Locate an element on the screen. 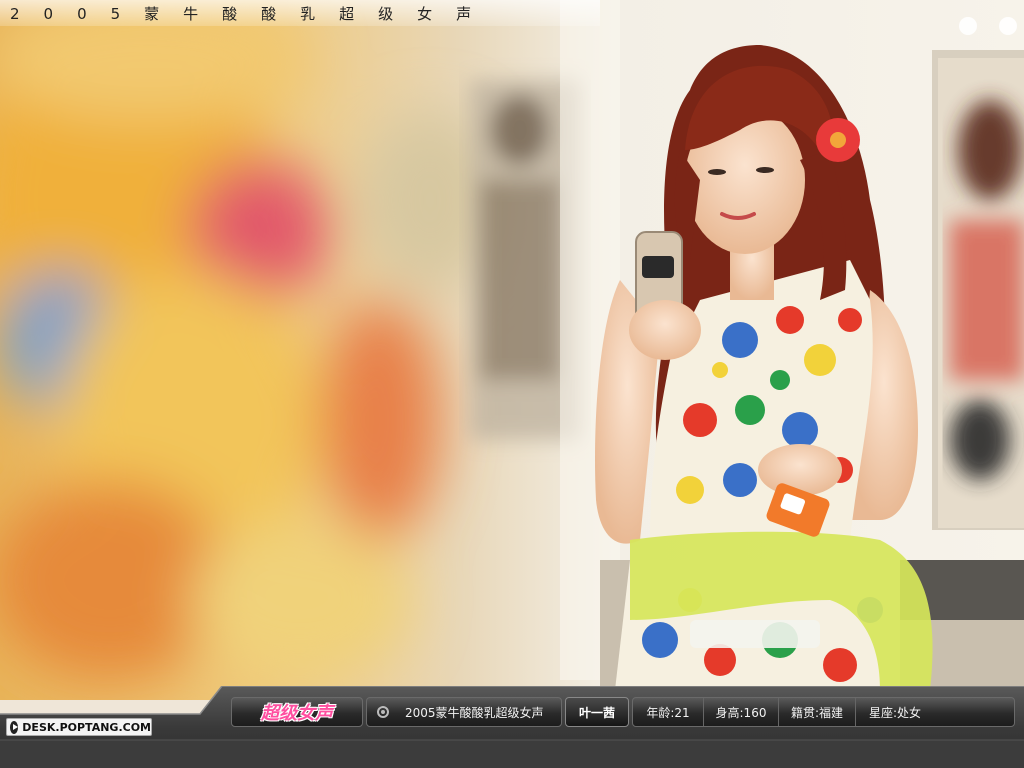 The width and height of the screenshot is (1024, 768). play-icon is located at coordinates (14, 727).